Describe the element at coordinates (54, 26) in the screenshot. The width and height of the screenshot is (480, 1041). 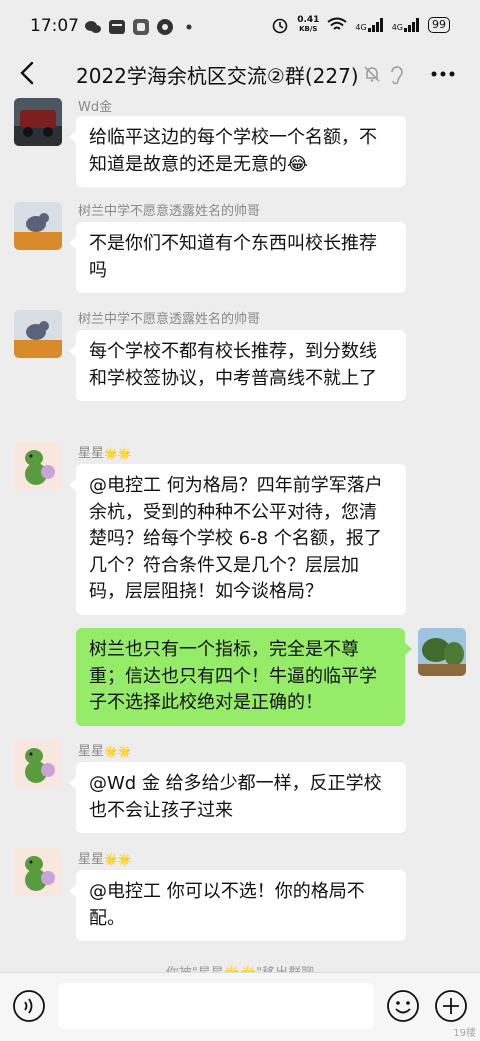
I see `status-time: 17:07` at that location.